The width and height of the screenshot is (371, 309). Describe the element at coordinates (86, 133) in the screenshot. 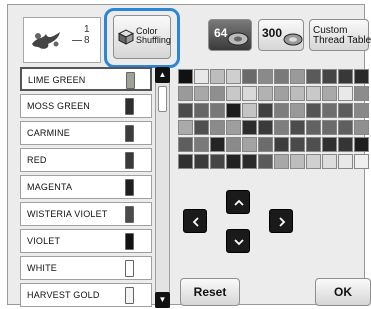

I see `list-item: CARMINE` at that location.